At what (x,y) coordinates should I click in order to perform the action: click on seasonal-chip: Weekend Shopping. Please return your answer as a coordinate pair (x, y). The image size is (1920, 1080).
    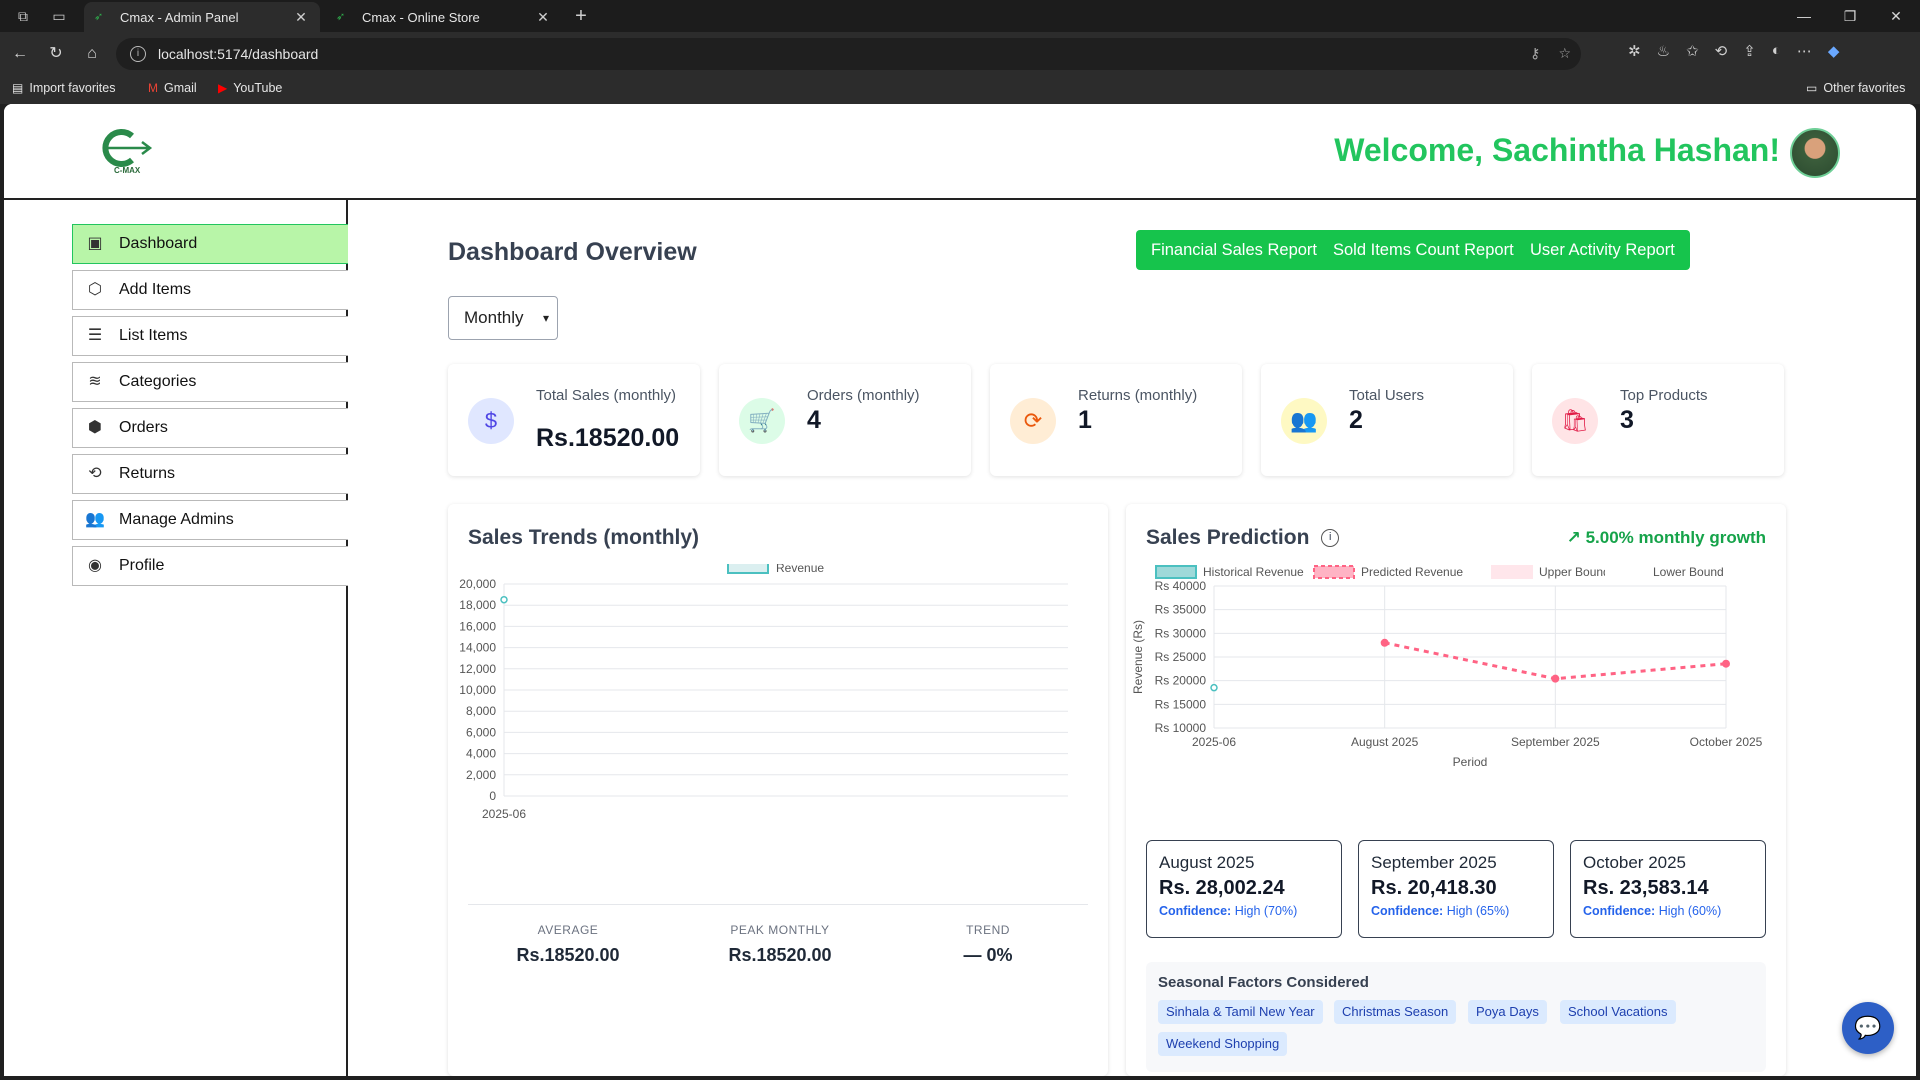
    Looking at the image, I should click on (1223, 1044).